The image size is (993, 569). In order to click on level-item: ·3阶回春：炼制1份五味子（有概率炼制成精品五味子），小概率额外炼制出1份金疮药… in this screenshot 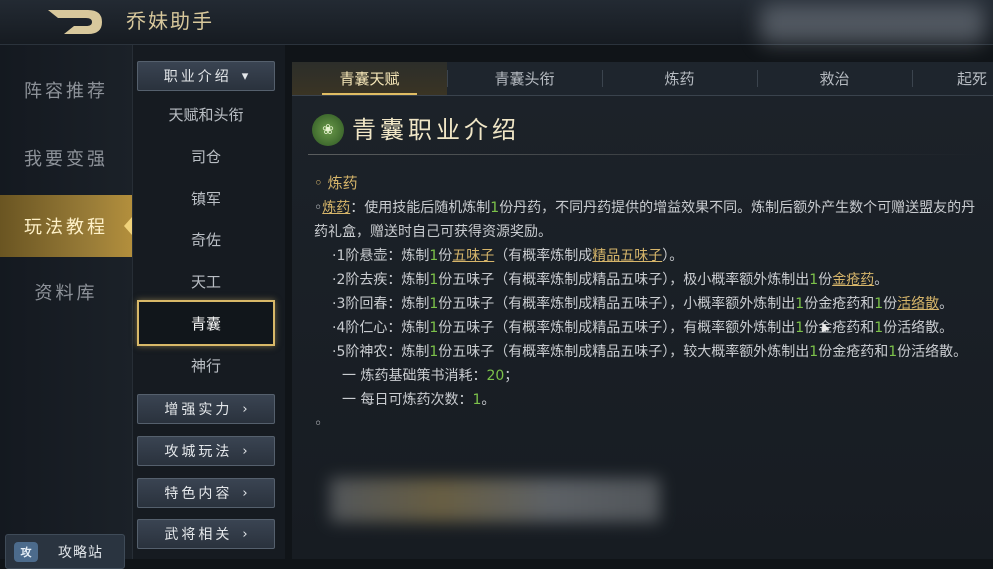, I will do `click(645, 304)`.